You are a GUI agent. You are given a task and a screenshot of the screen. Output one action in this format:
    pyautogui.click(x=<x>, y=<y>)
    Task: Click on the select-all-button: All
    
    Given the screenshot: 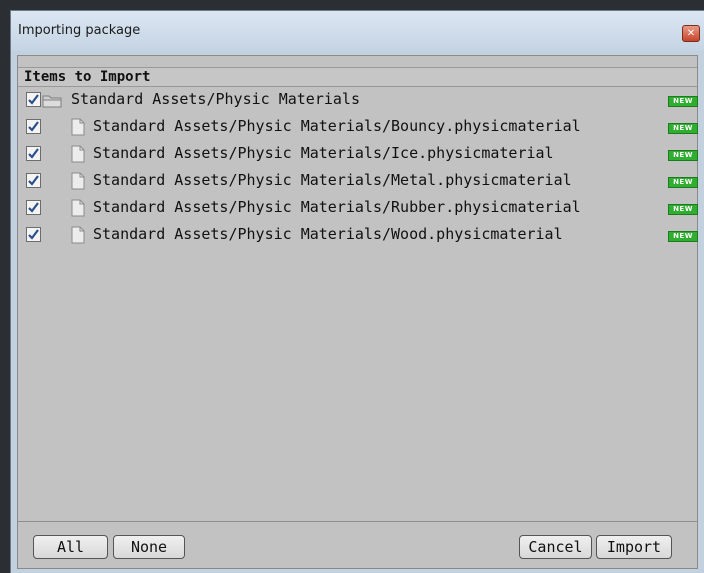 What is the action you would take?
    pyautogui.click(x=70, y=547)
    